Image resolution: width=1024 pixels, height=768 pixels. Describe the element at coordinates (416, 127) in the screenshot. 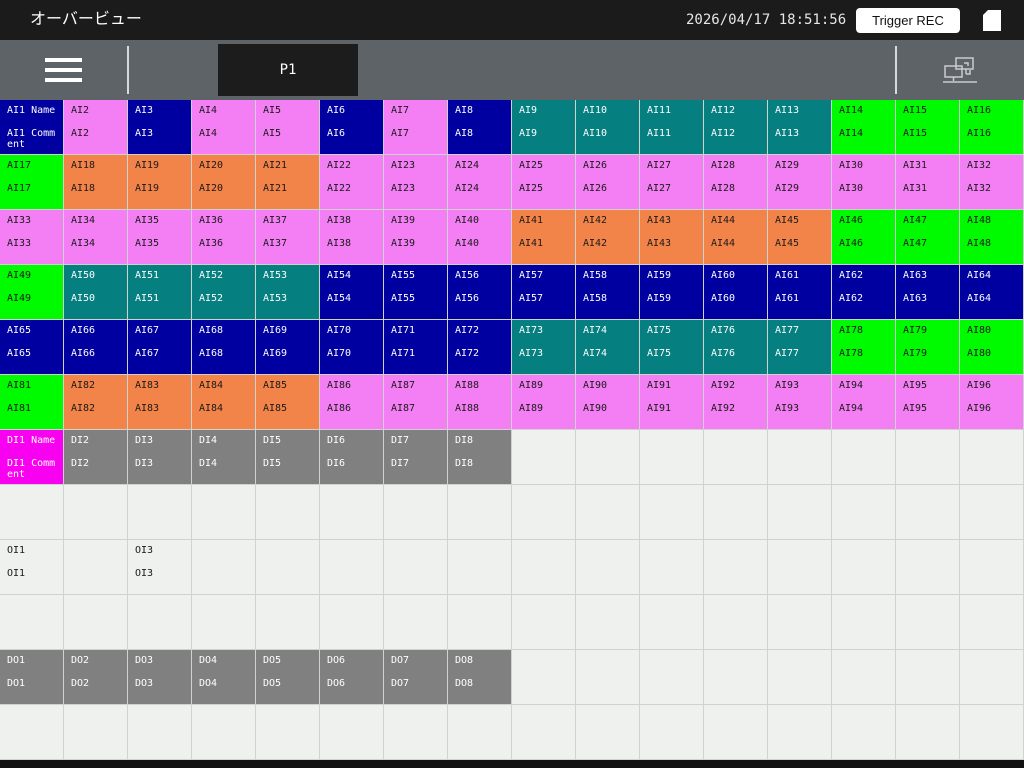

I see `channel-cell-ai7: AI7 AI7` at that location.